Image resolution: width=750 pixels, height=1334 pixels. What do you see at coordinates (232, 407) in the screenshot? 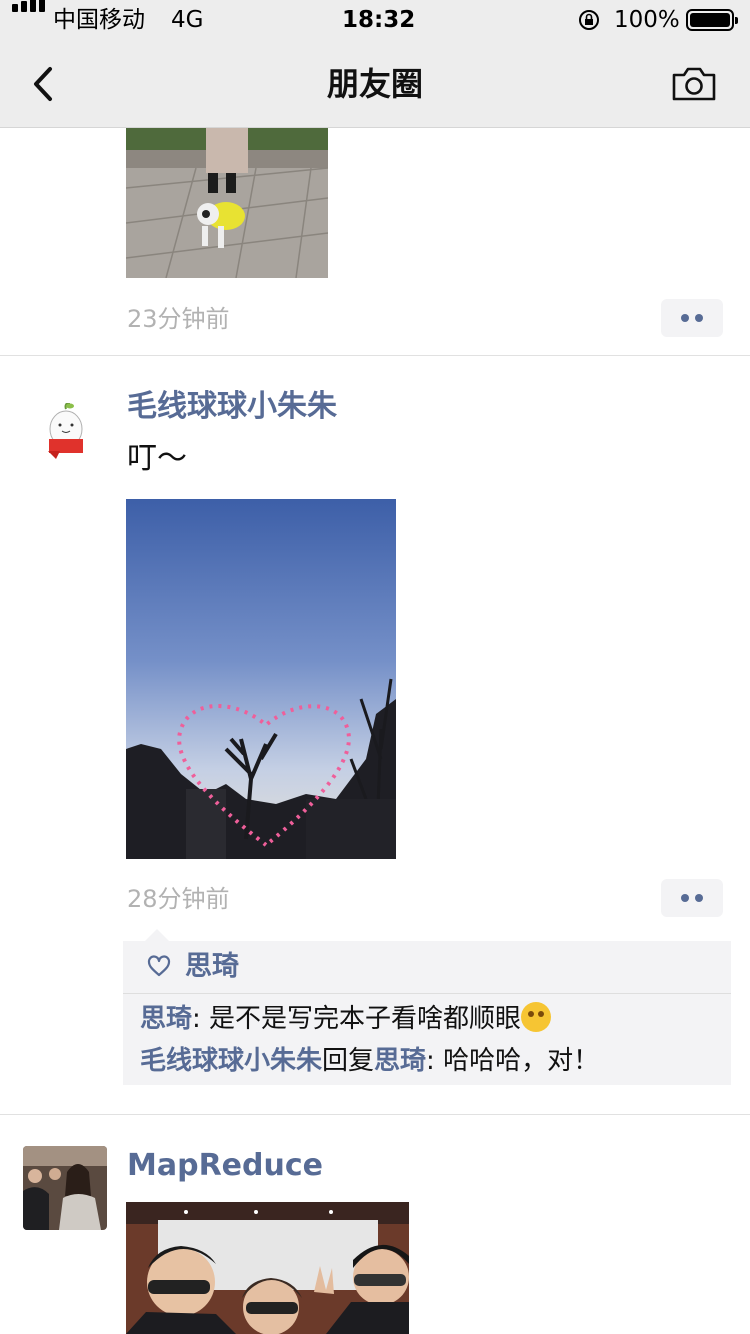
I see `post-author: 毛线球球小朱朱` at bounding box center [232, 407].